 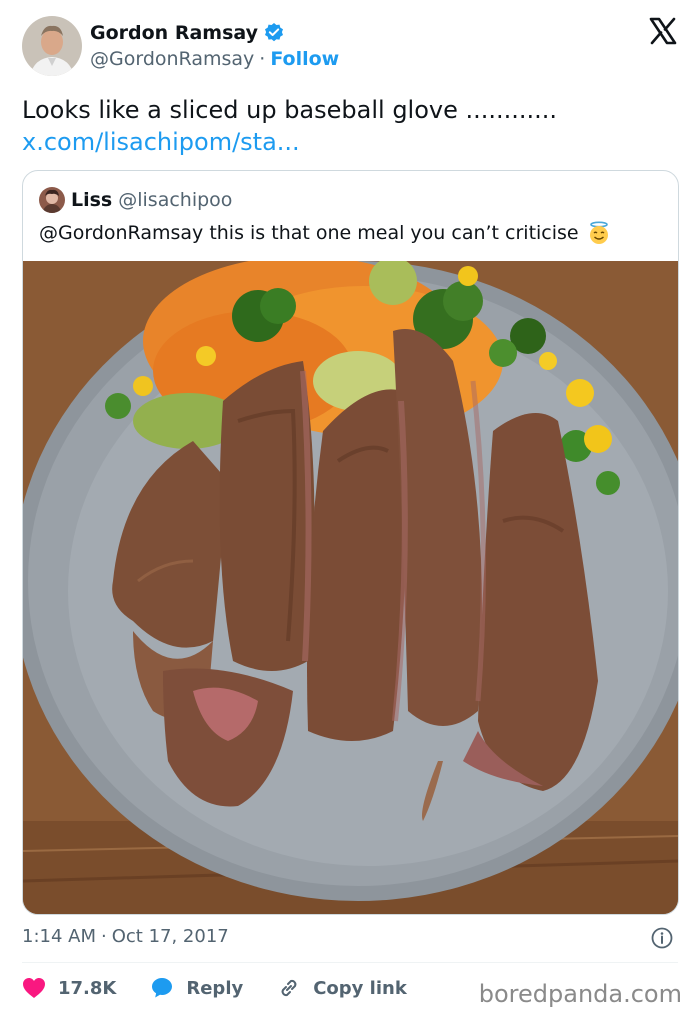 I want to click on reply-button: Reply, so click(x=196, y=988).